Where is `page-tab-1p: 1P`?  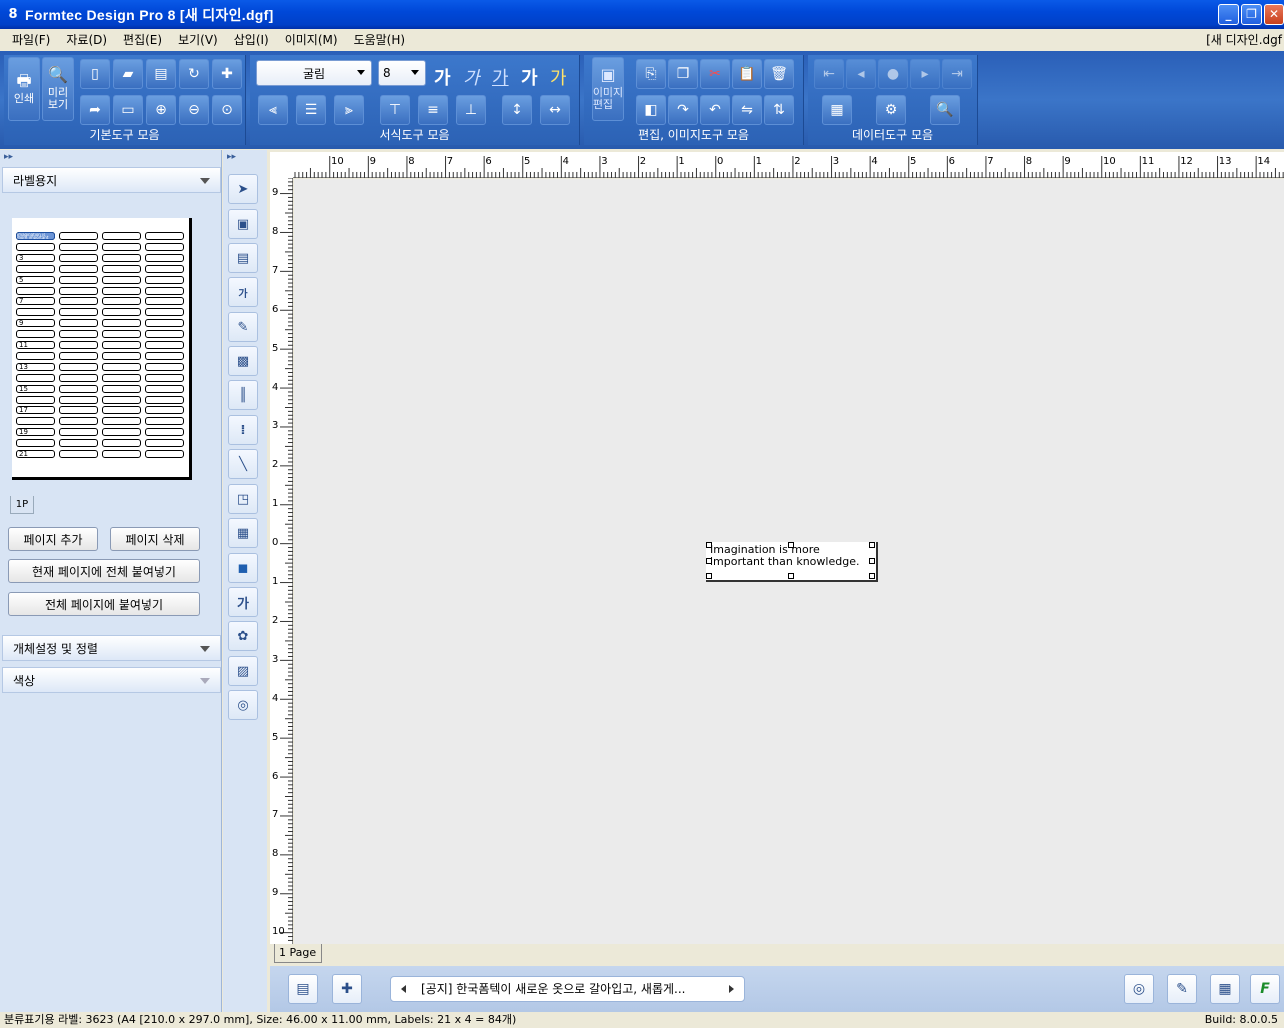 page-tab-1p: 1P is located at coordinates (22, 505).